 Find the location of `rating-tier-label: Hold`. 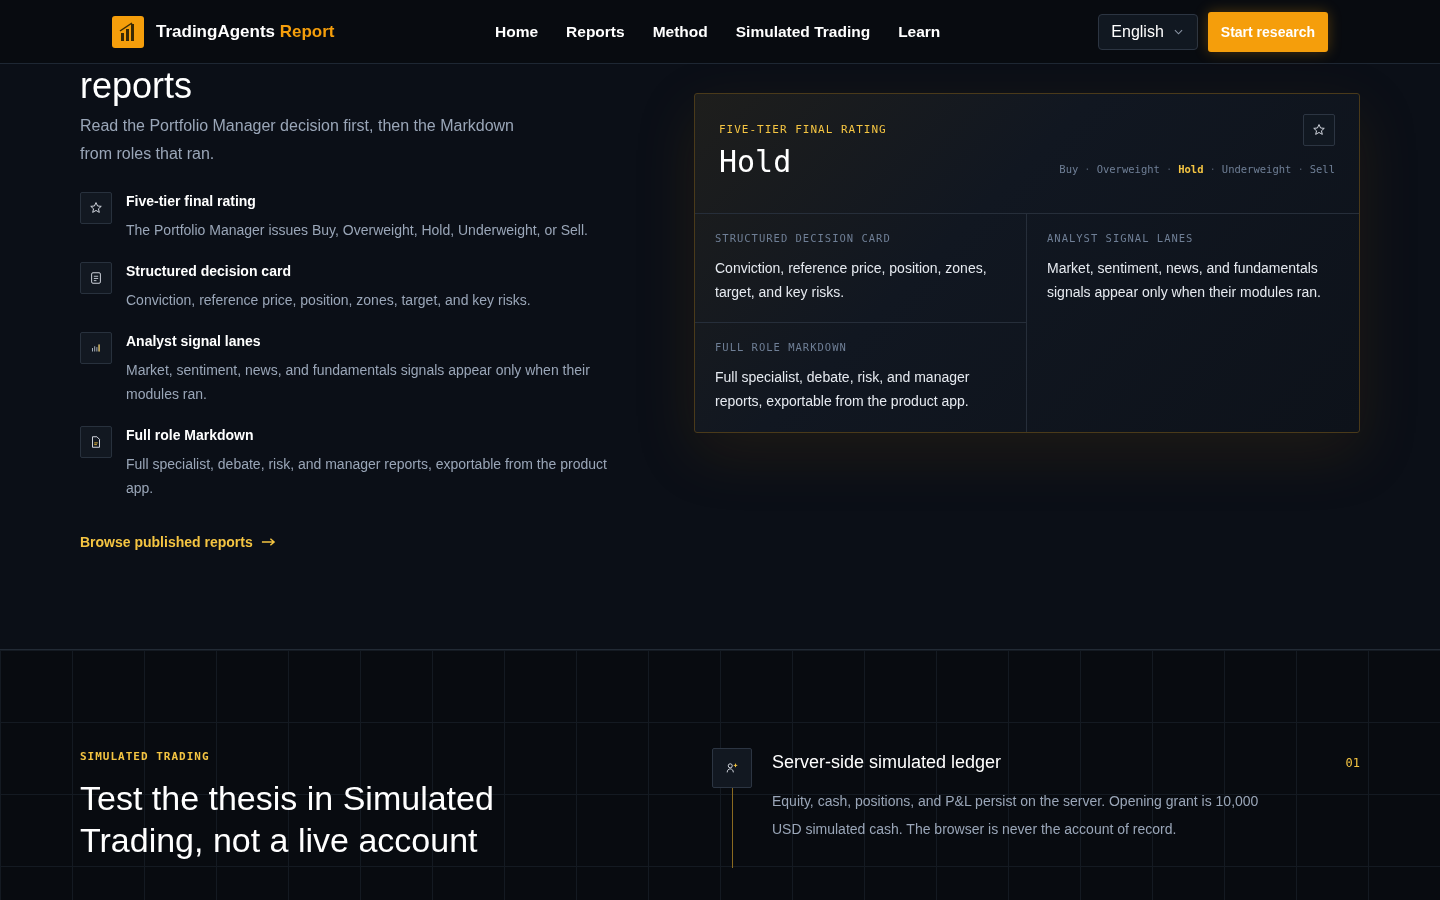

rating-tier-label: Hold is located at coordinates (1191, 169).